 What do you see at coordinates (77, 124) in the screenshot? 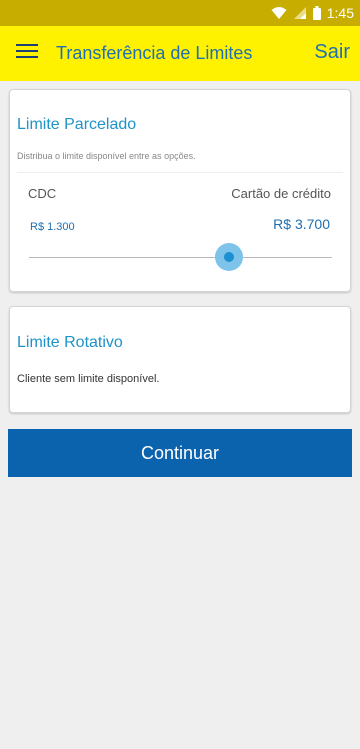
I see `installment-limit-title: Limite Parcelado` at bounding box center [77, 124].